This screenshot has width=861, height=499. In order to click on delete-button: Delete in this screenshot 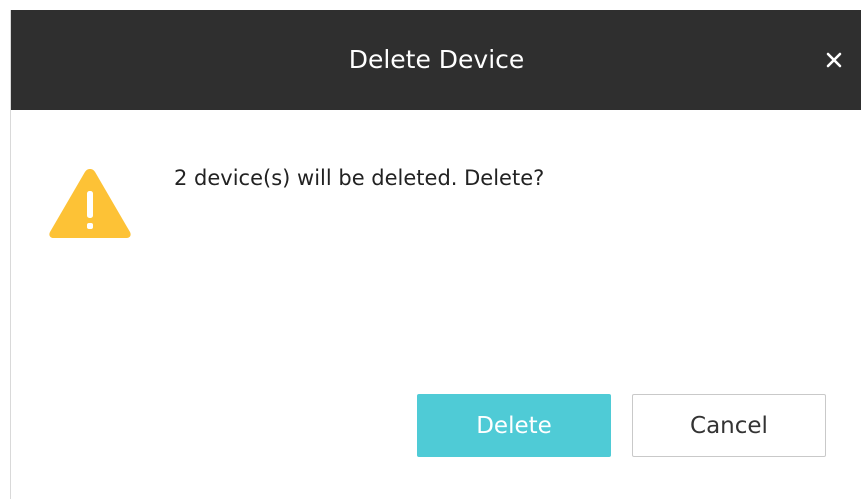, I will do `click(514, 425)`.